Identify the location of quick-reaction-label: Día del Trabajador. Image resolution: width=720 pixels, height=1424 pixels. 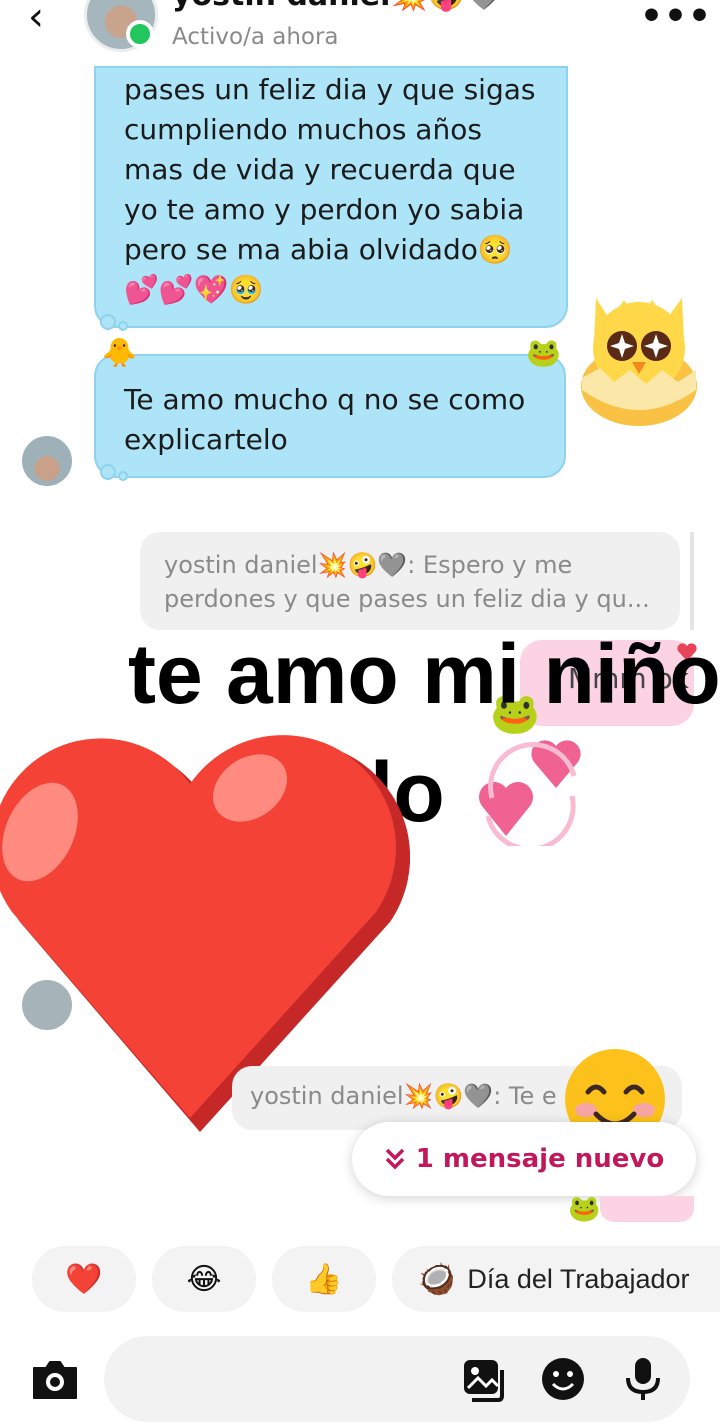
(578, 1278).